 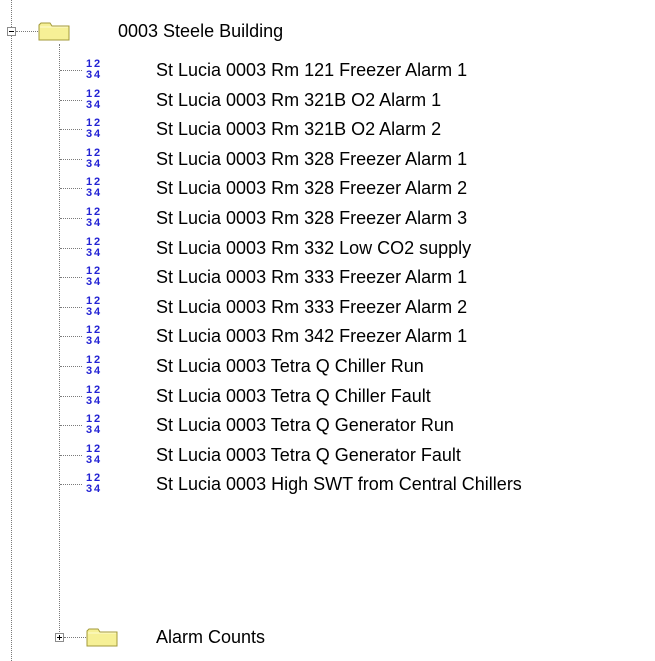 I want to click on tree-item: 1 2 3 4 St Lucia 0003 Rm 332 Low CO2 supply, so click(x=327, y=249).